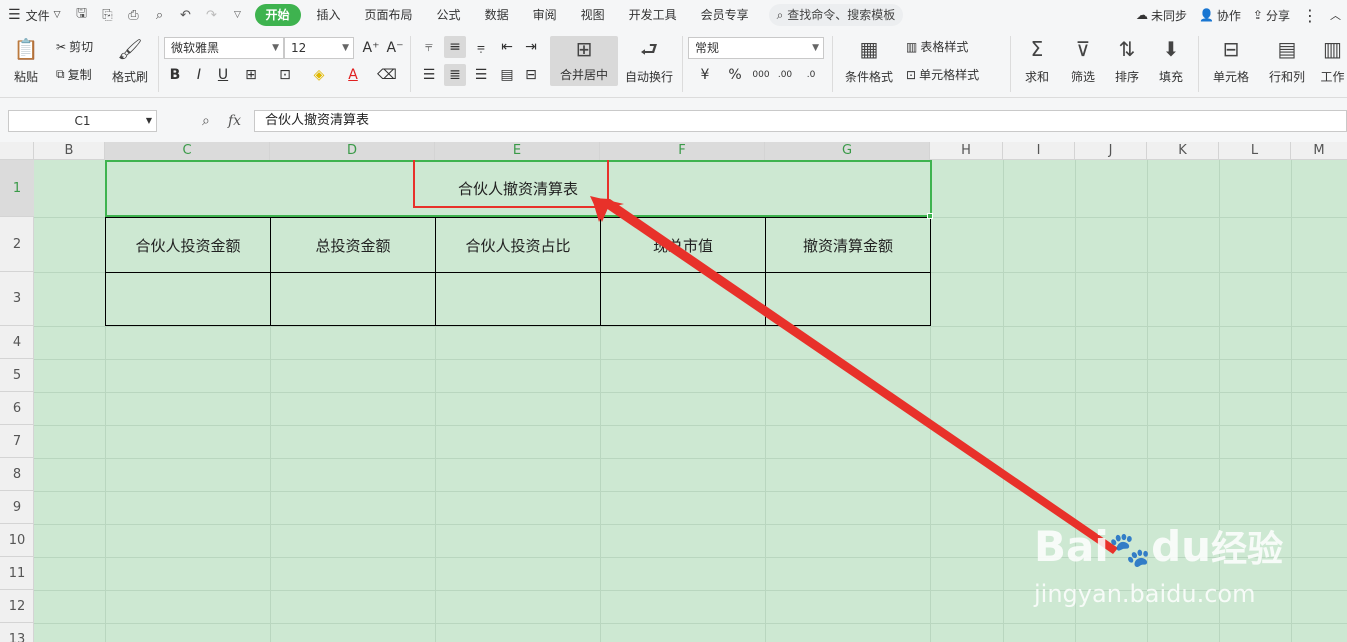 The width and height of the screenshot is (1347, 642). What do you see at coordinates (497, 15) in the screenshot?
I see `tab-data: 数据` at bounding box center [497, 15].